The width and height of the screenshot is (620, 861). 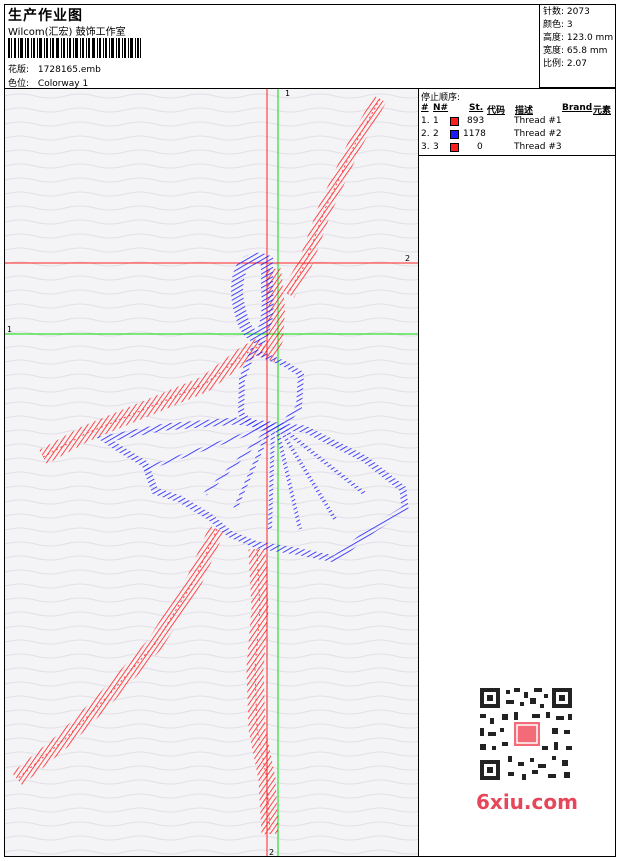 What do you see at coordinates (441, 108) in the screenshot?
I see `col-n: N#` at bounding box center [441, 108].